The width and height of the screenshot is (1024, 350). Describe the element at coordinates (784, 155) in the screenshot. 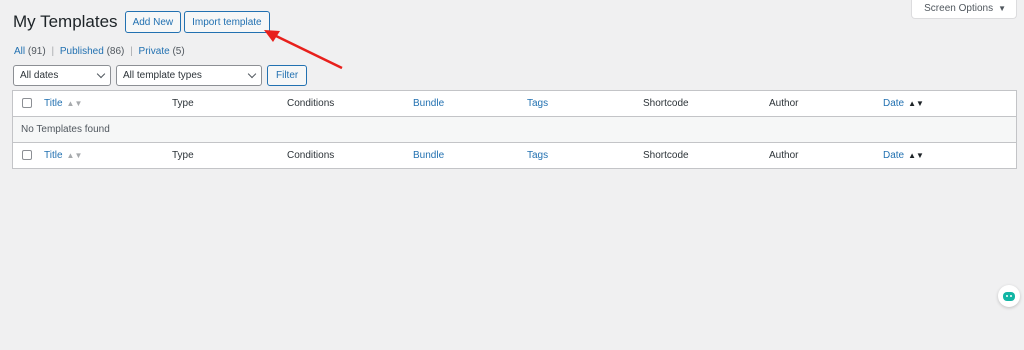

I see `column-author-footer: Author` at that location.